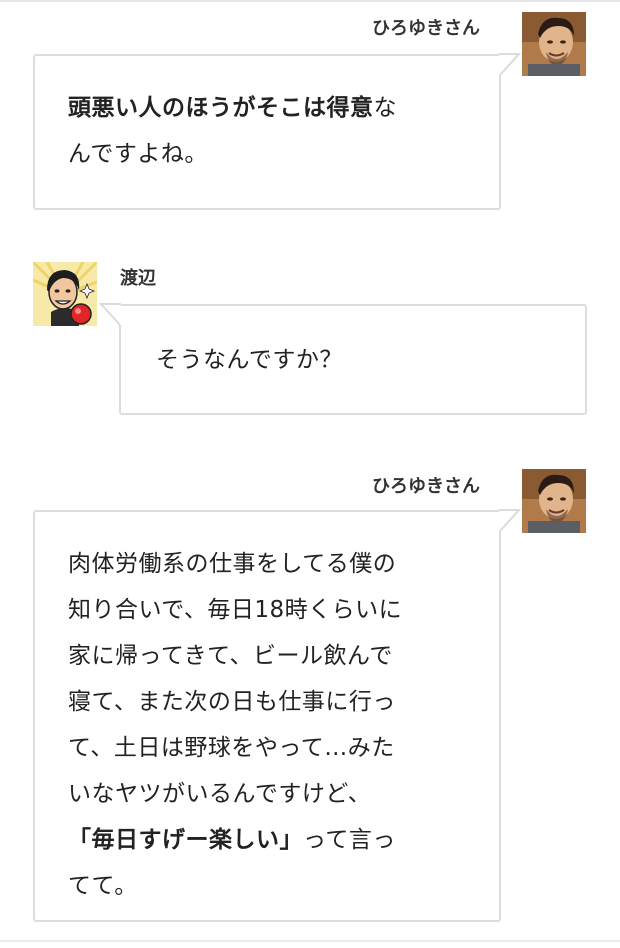 The image size is (620, 948). I want to click on message-line: 家に帰ってきて、ビール飲んで, so click(273, 656).